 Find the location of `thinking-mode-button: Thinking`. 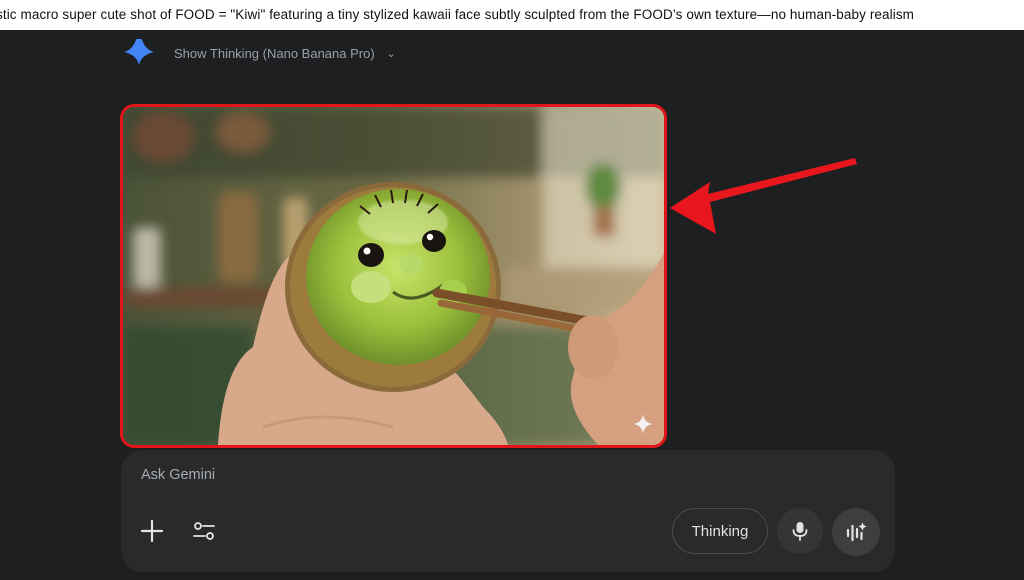

thinking-mode-button: Thinking is located at coordinates (720, 531).